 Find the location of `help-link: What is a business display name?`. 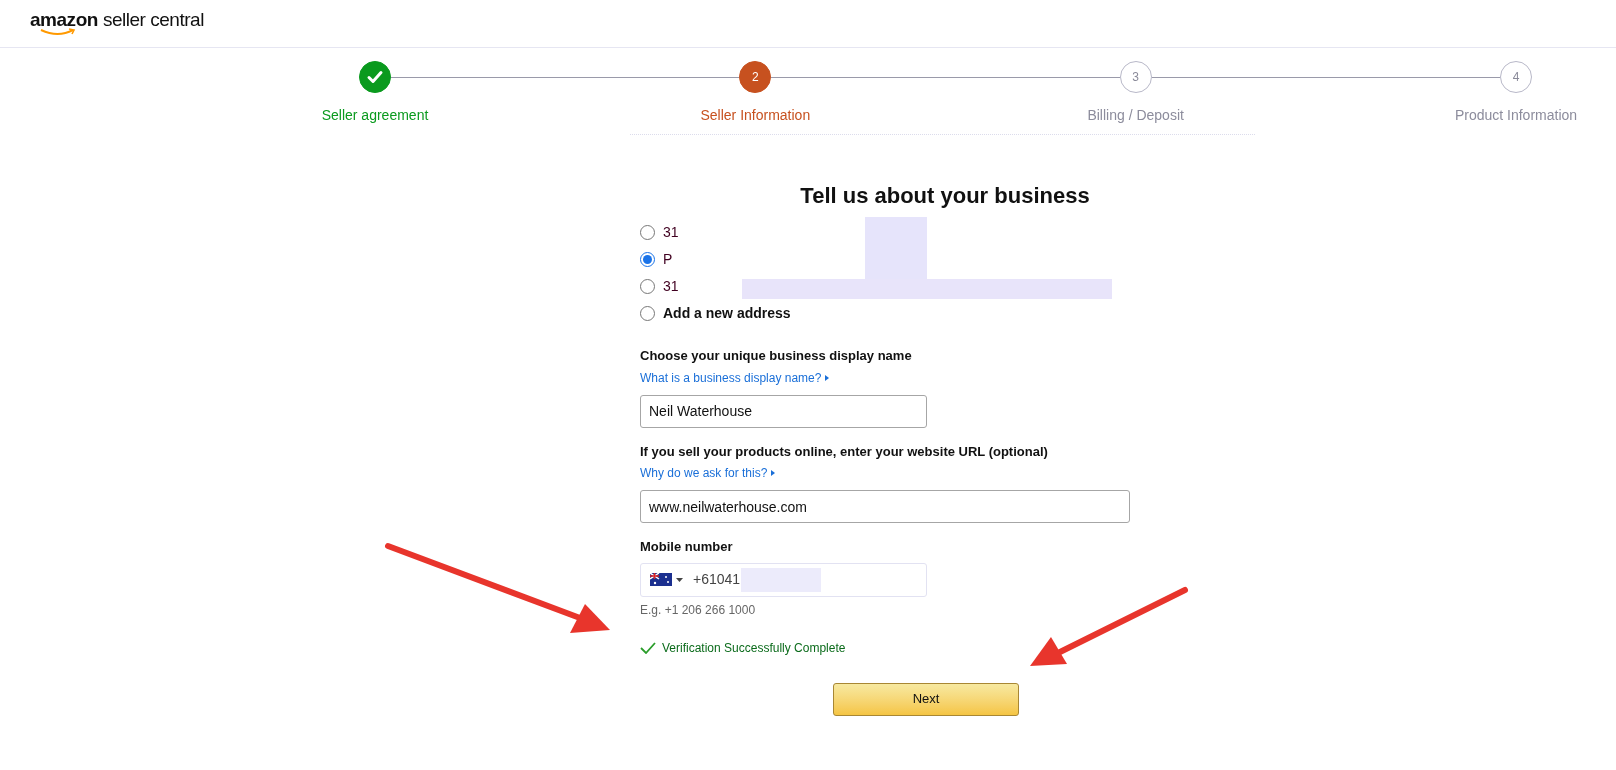

help-link: What is a business display name? is located at coordinates (945, 377).